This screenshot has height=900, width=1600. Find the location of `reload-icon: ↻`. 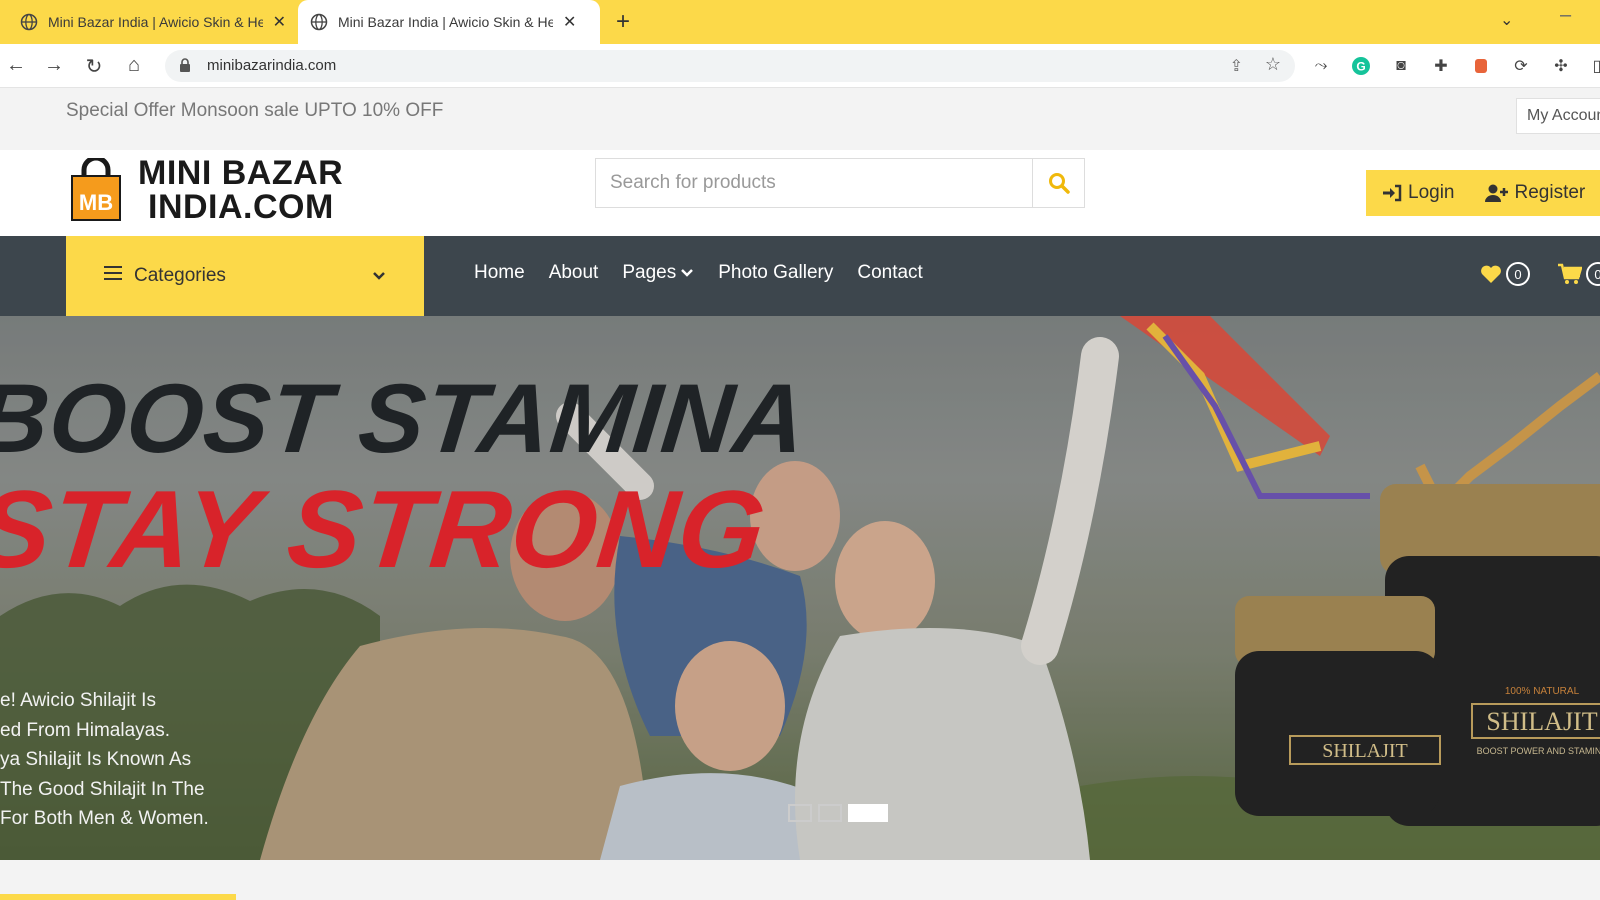

reload-icon: ↻ is located at coordinates (94, 66).